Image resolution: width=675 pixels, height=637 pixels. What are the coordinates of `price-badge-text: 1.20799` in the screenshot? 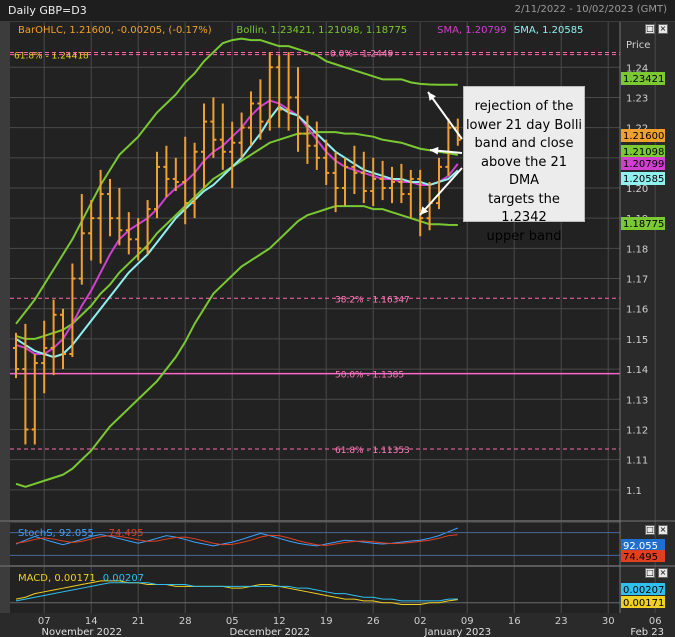 It's located at (643, 164).